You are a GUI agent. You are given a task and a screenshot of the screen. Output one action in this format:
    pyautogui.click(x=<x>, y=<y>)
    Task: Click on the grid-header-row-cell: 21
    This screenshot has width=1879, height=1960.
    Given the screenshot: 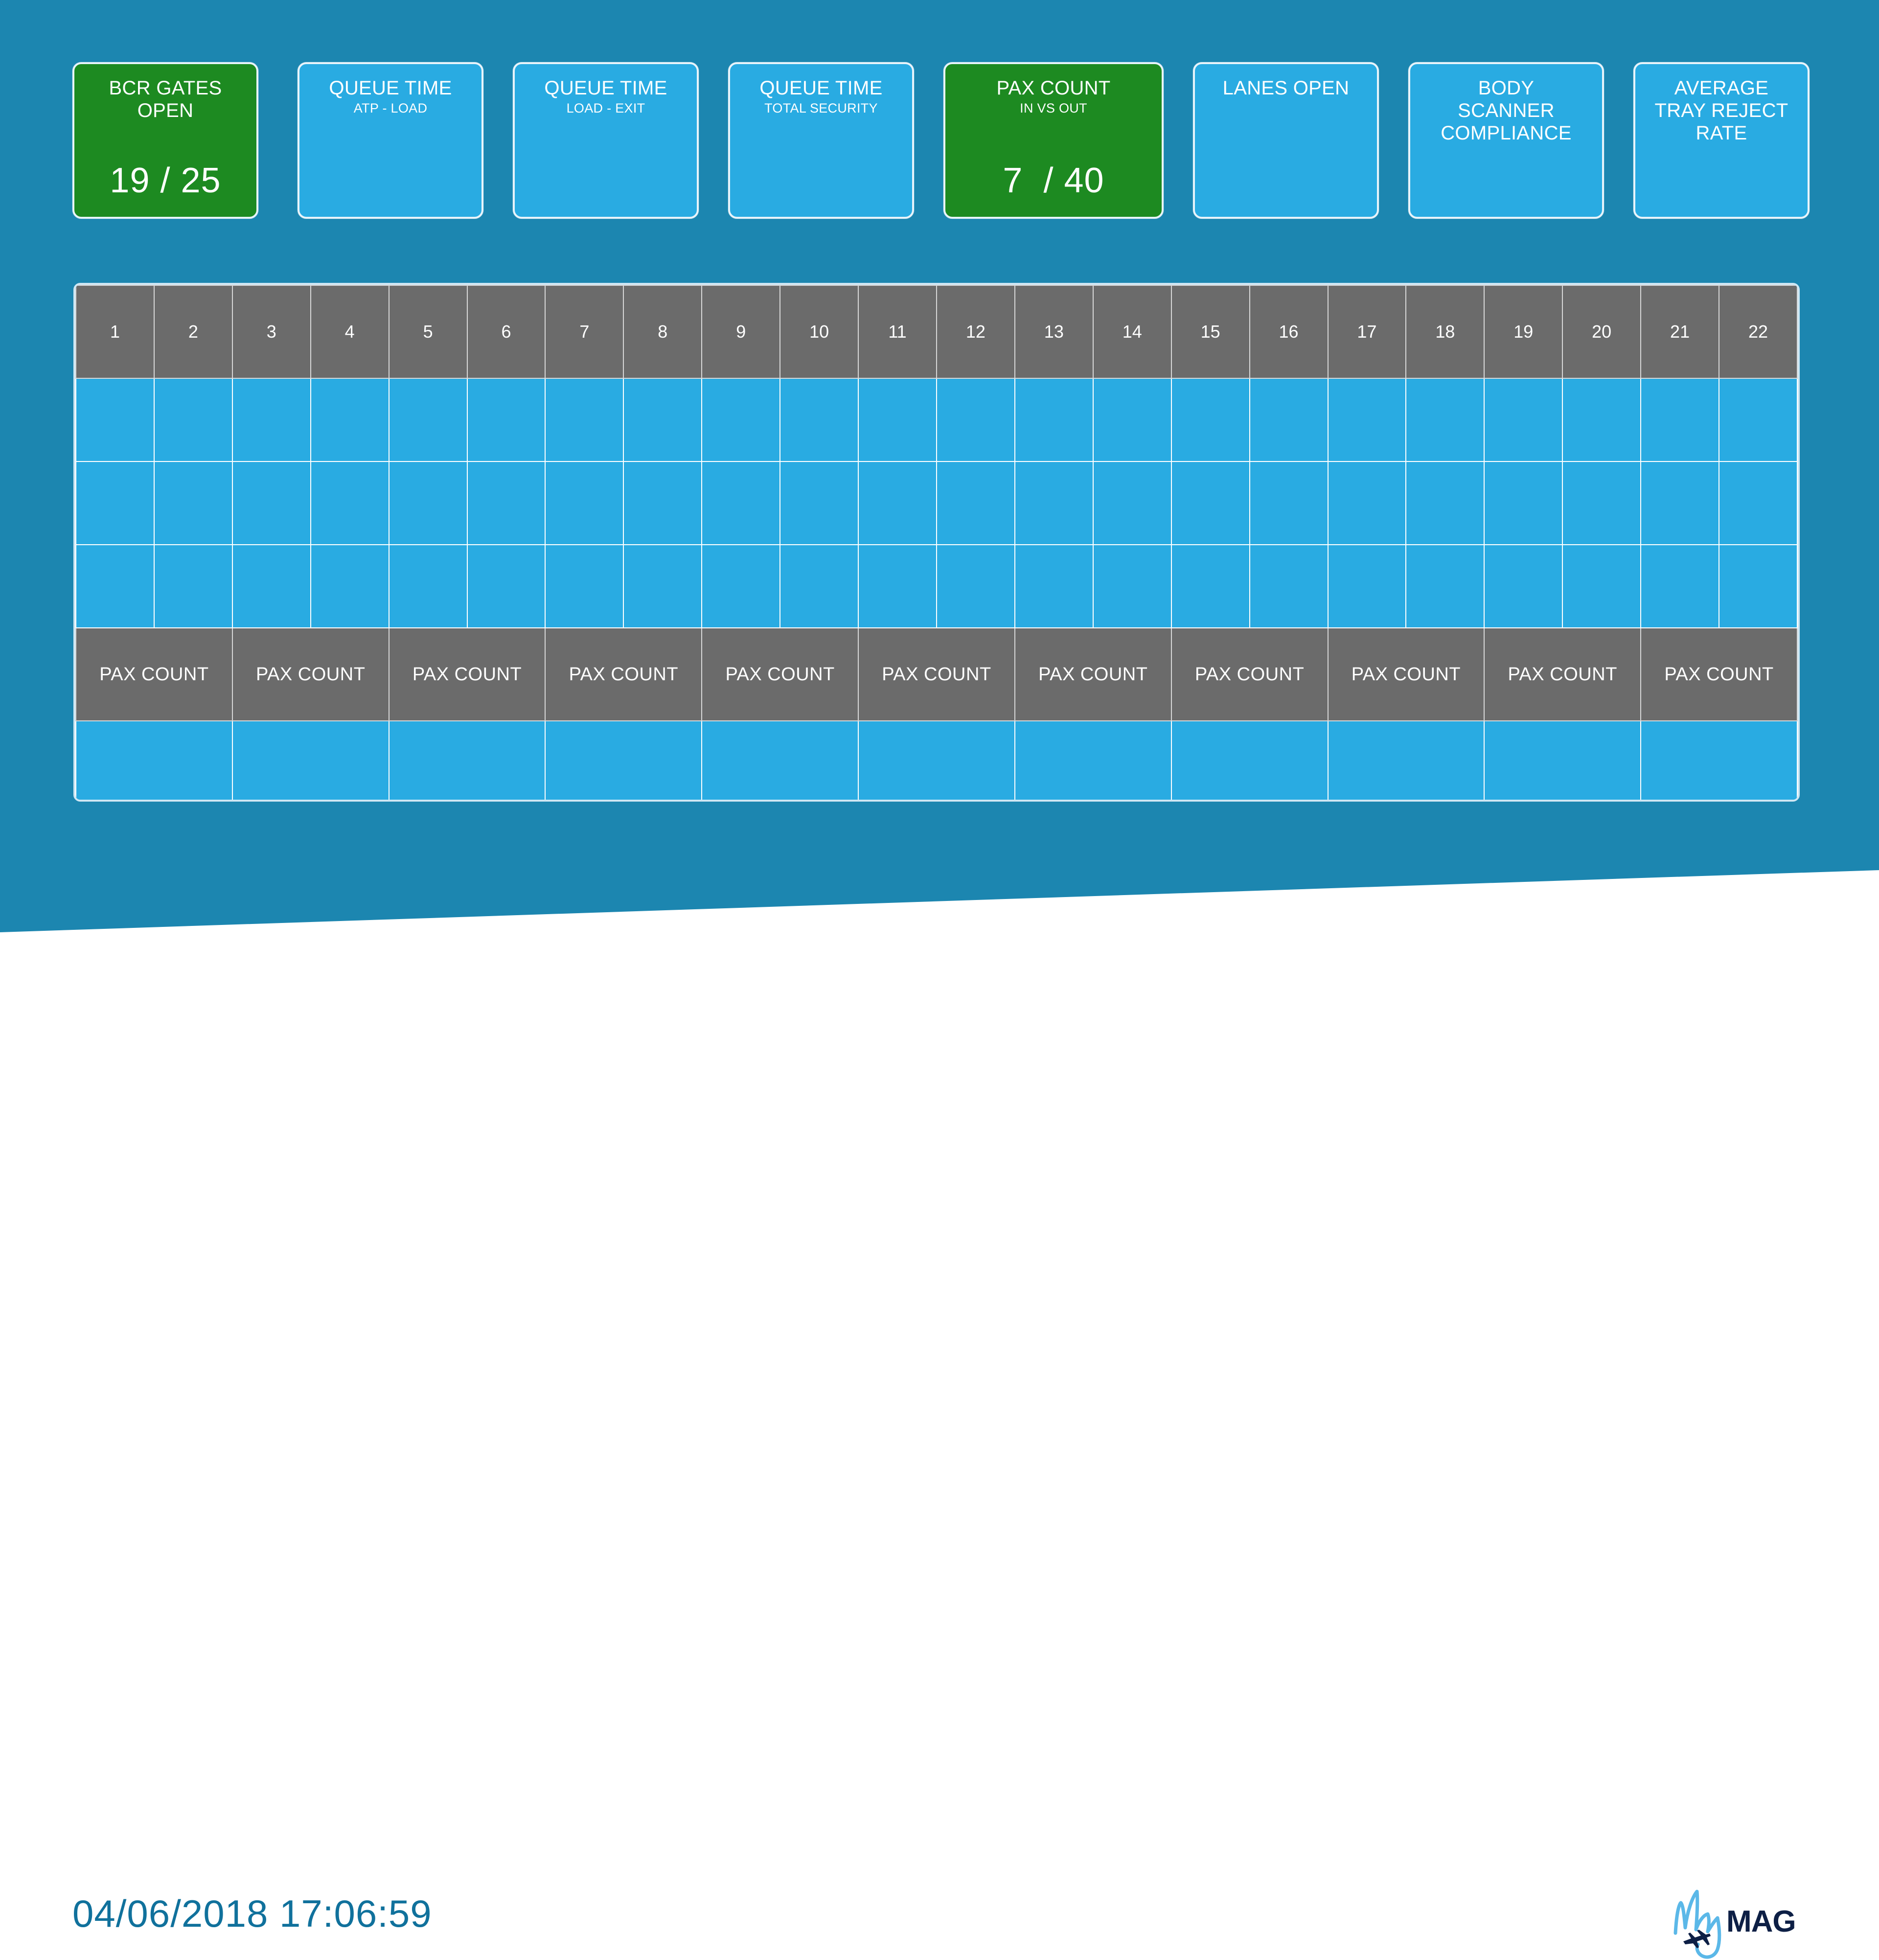 What is the action you would take?
    pyautogui.click(x=1680, y=332)
    